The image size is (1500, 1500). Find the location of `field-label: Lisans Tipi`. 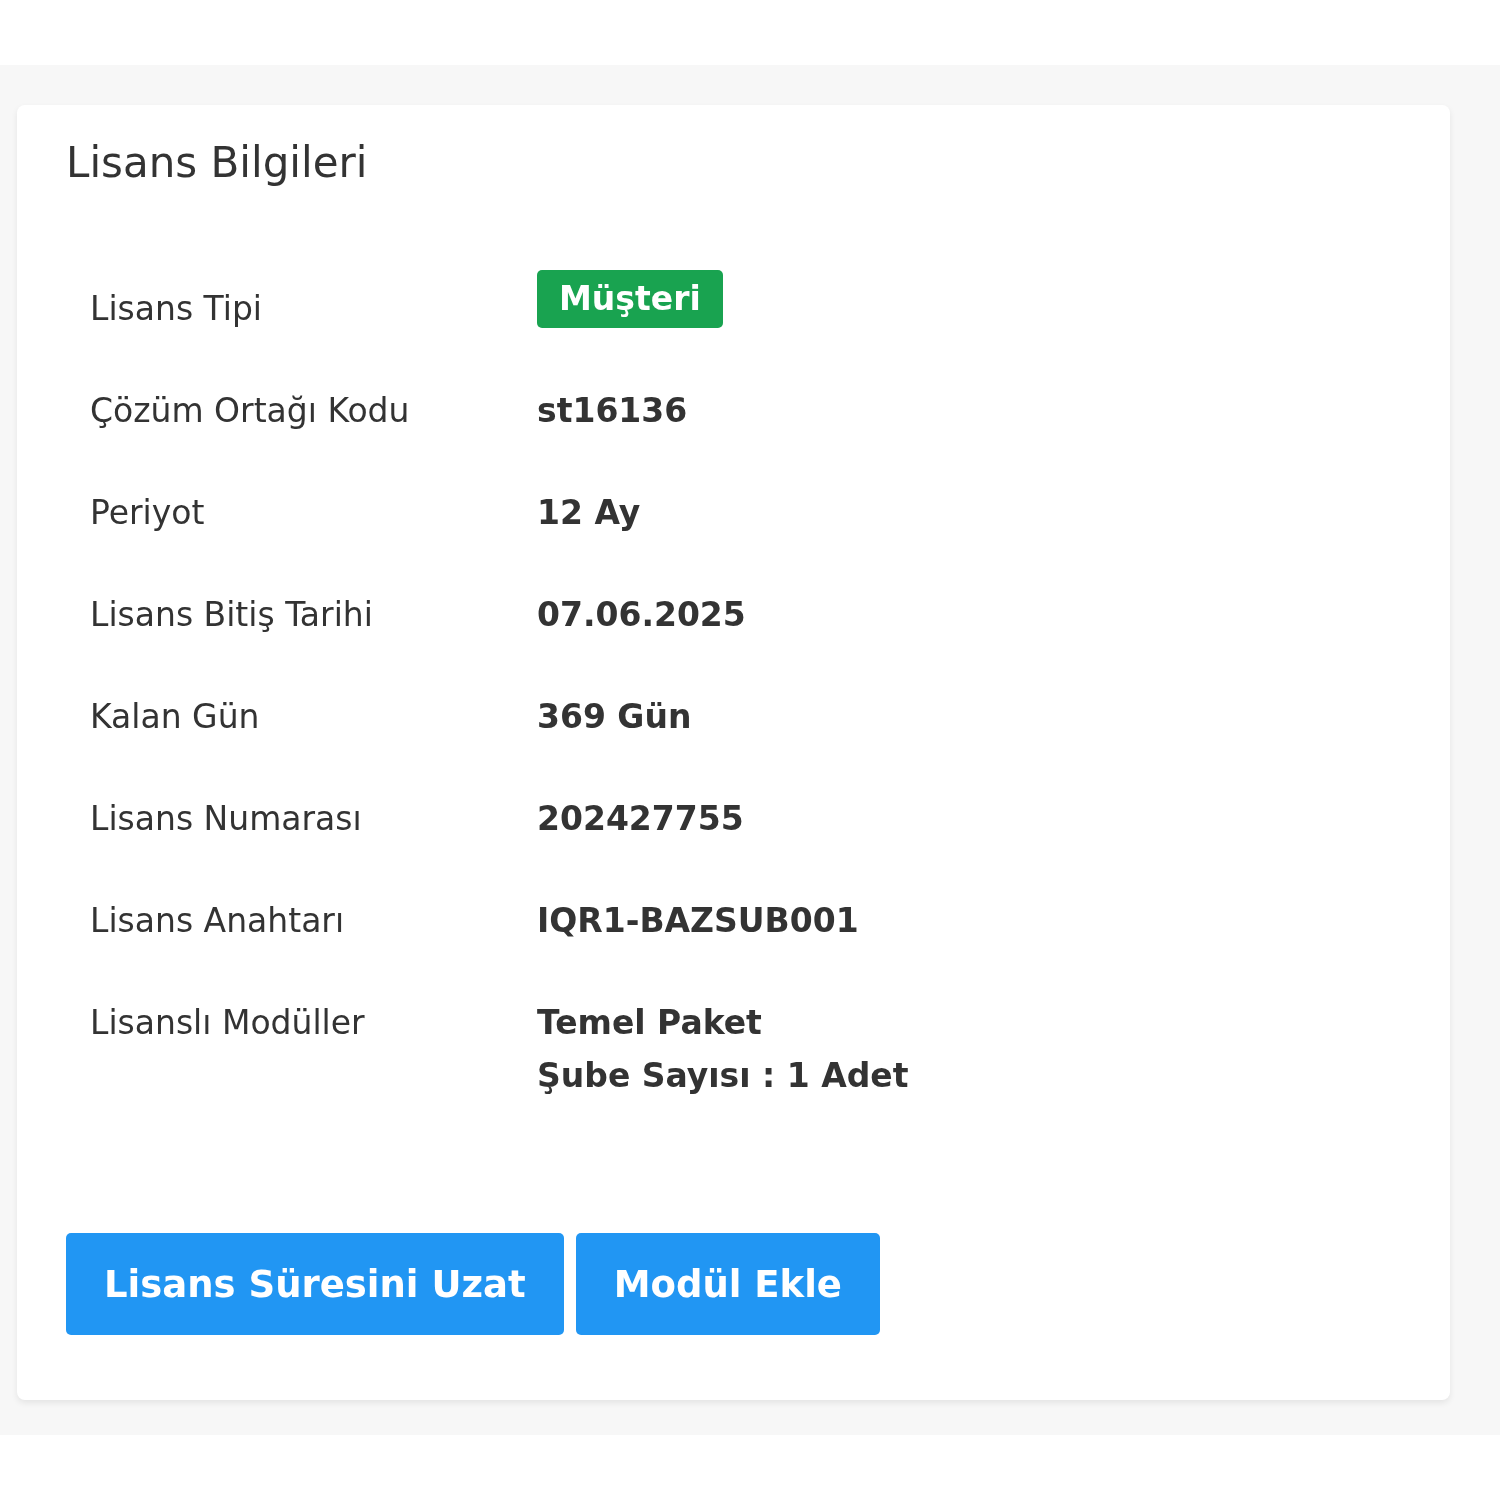

field-label: Lisans Tipi is located at coordinates (176, 309).